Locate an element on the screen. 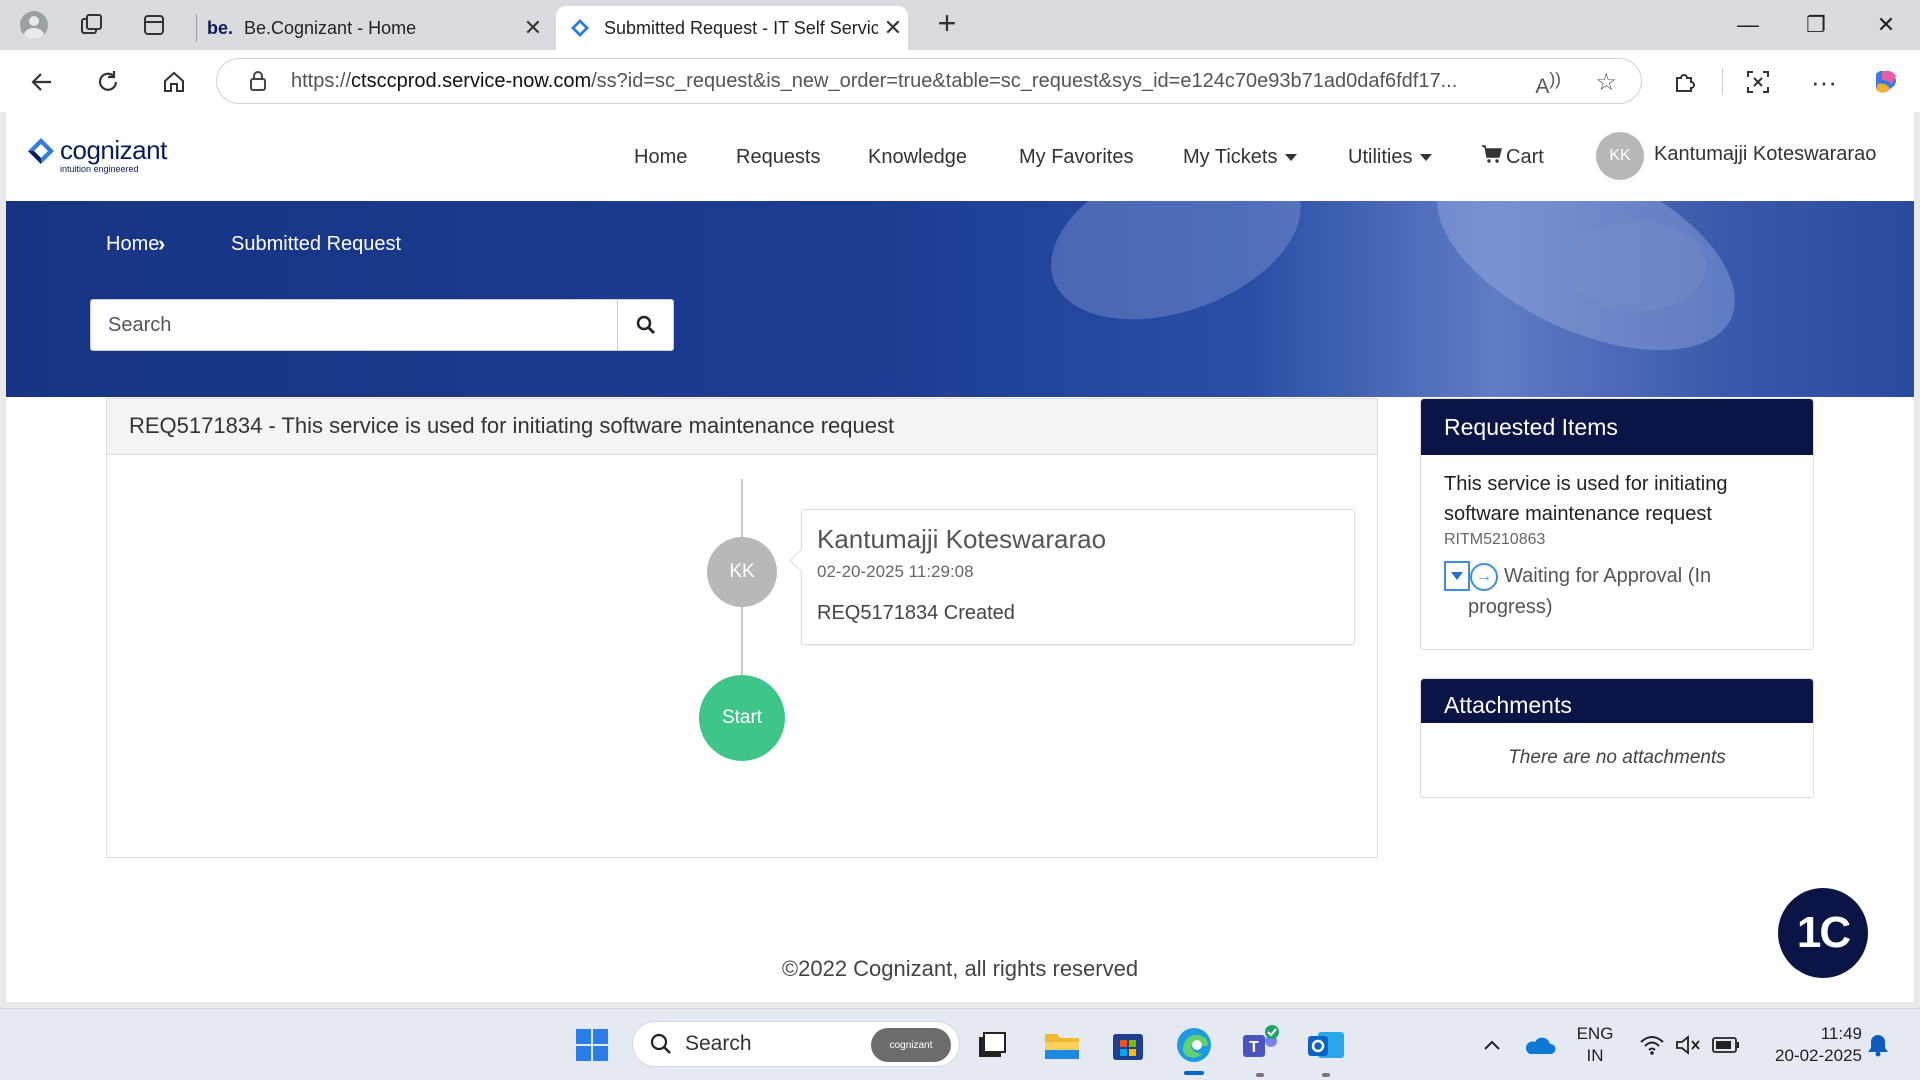 The width and height of the screenshot is (1920, 1080). copilot-icon is located at coordinates (1886, 82).